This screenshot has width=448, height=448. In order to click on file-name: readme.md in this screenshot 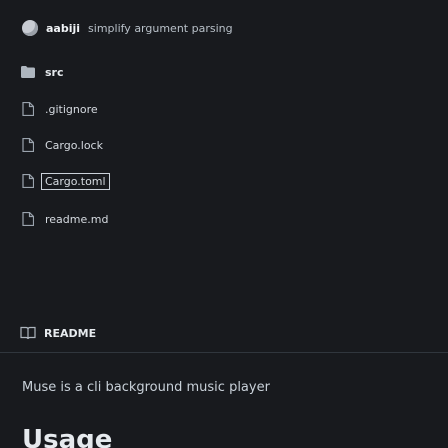, I will do `click(76, 219)`.